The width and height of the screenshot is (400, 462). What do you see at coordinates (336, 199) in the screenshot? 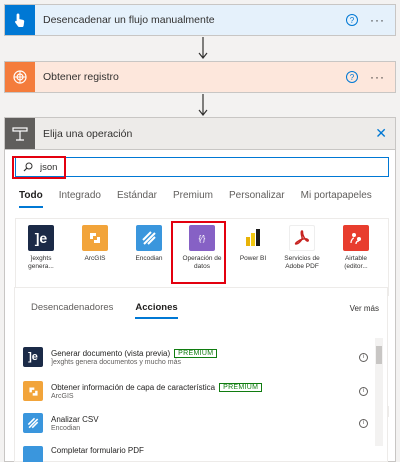
I see `tab-mi-portapapeles: Mi portapapeles` at bounding box center [336, 199].